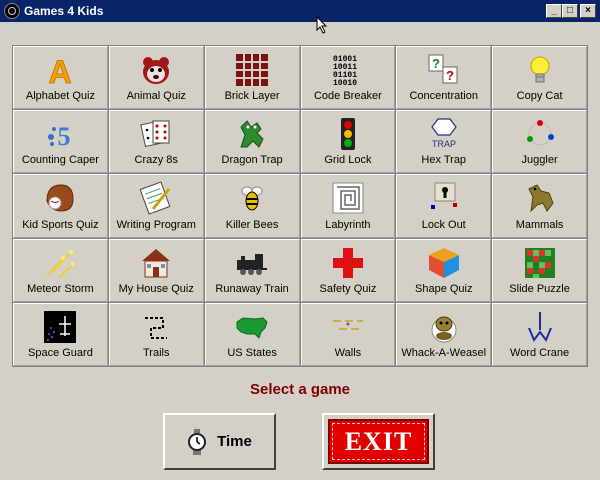  Describe the element at coordinates (60, 224) in the screenshot. I see `game-tile-label: Kid Sports Quiz` at that location.